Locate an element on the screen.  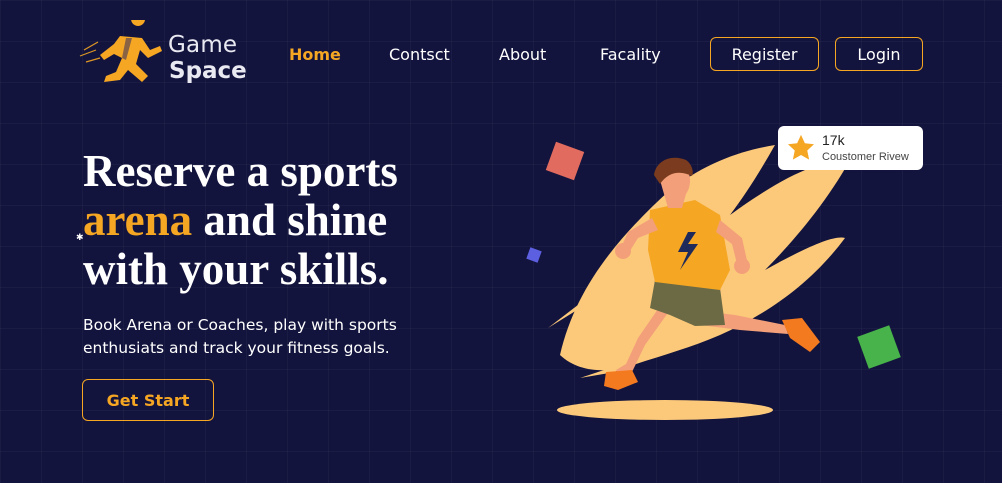
brand-logo: Game Space is located at coordinates (166, 53).